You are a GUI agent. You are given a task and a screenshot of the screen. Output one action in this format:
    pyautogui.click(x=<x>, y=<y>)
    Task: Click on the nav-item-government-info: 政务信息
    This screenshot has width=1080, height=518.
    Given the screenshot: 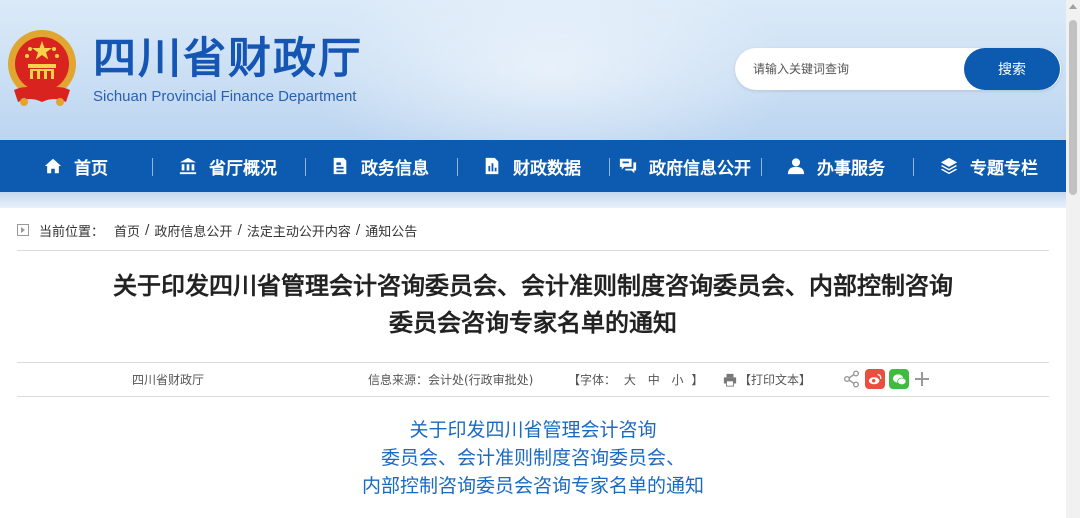 What is the action you would take?
    pyautogui.click(x=380, y=166)
    